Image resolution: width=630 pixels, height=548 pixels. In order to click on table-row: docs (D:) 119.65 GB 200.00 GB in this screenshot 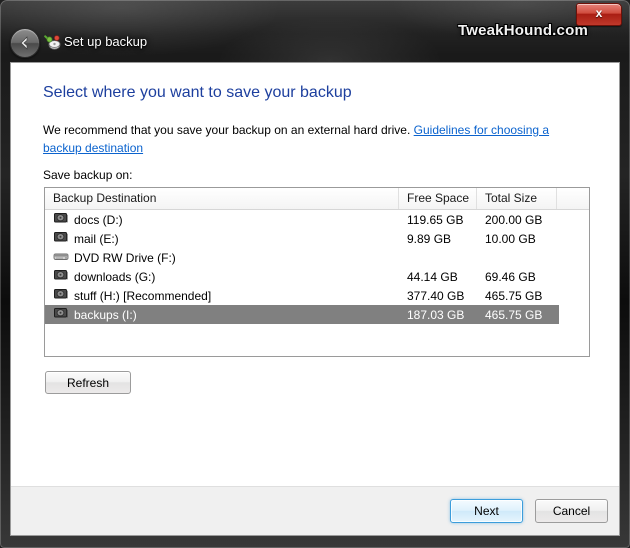, I will do `click(317, 219)`.